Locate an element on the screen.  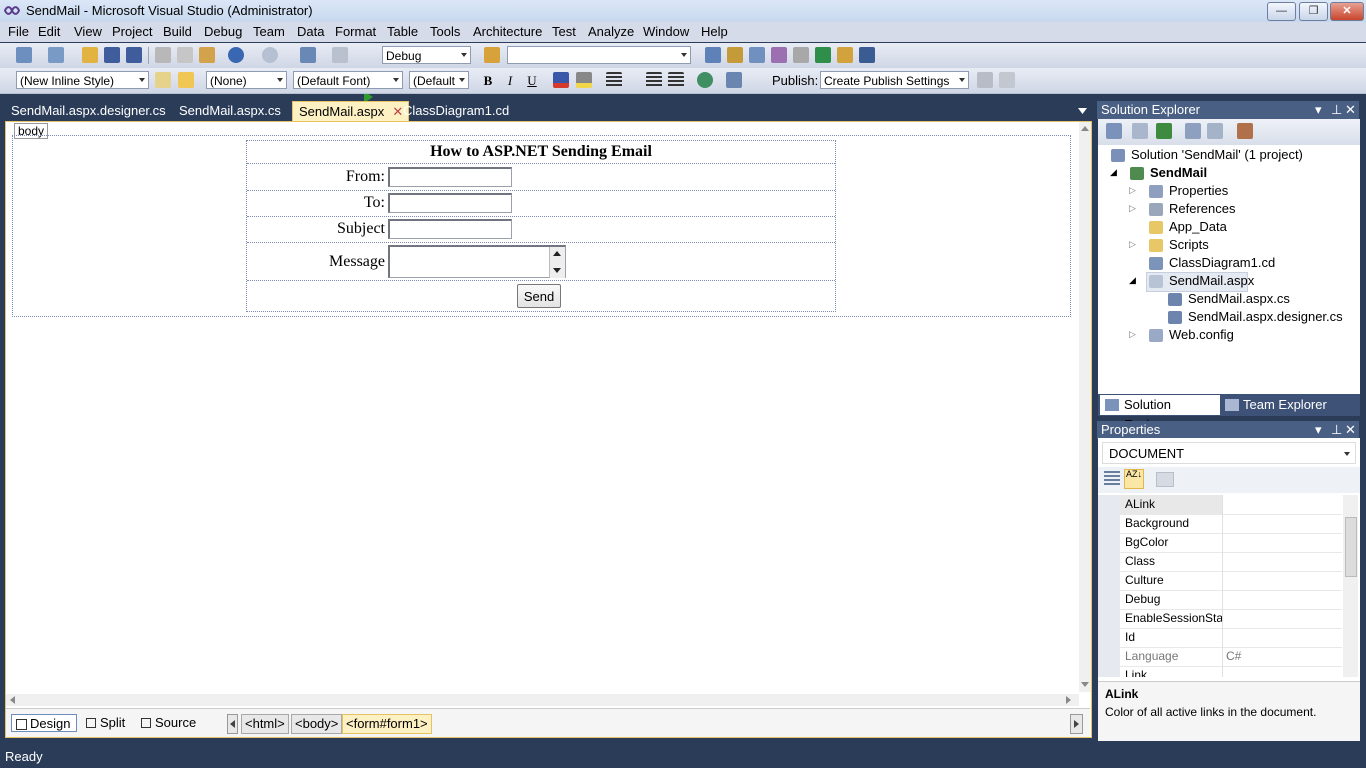
design-view-button: Design is located at coordinates (44, 723).